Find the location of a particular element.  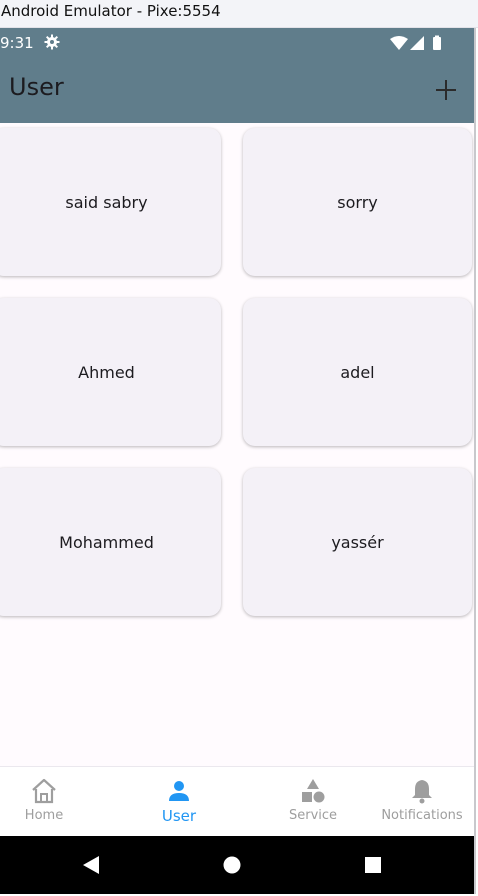

recents-icon is located at coordinates (373, 865).